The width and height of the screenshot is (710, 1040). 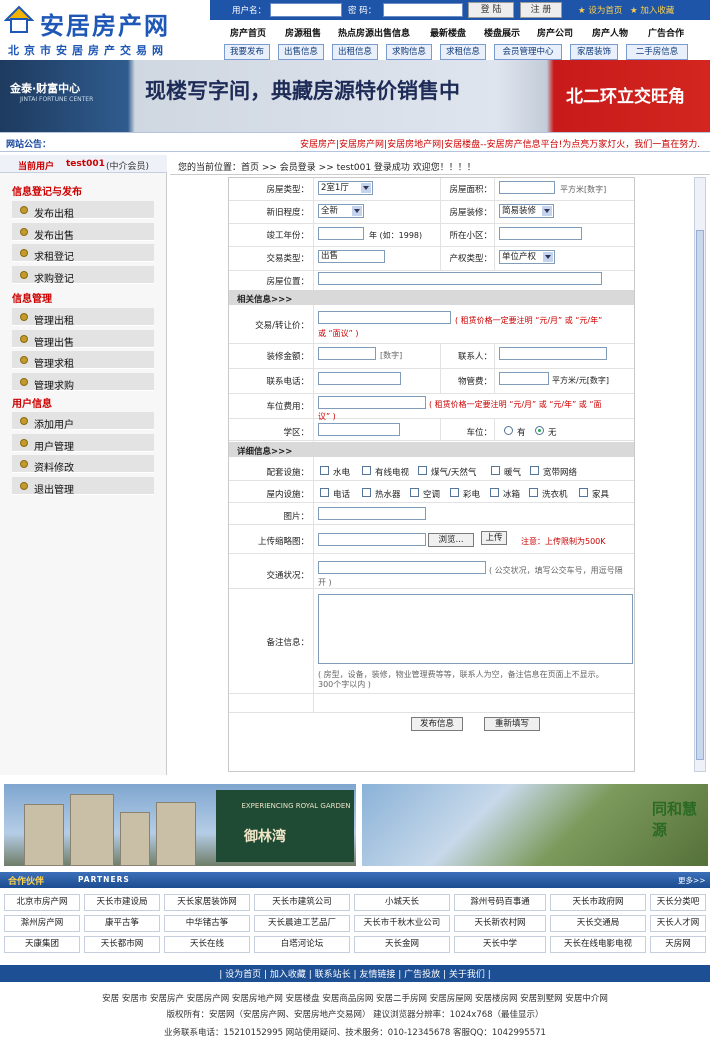 I want to click on contact-input, so click(x=553, y=353).